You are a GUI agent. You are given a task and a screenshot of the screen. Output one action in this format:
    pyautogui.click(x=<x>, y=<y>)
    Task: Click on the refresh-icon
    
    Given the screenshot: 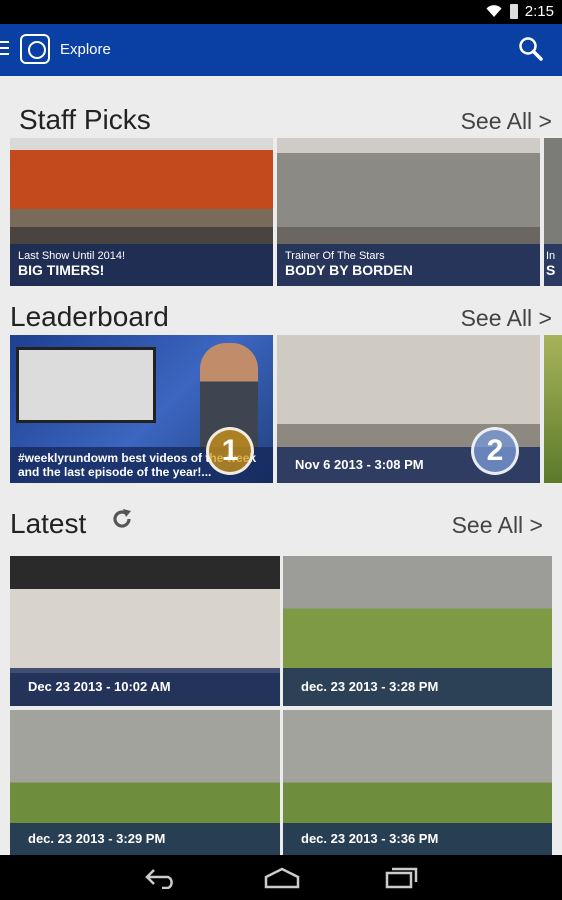 What is the action you would take?
    pyautogui.click(x=122, y=519)
    